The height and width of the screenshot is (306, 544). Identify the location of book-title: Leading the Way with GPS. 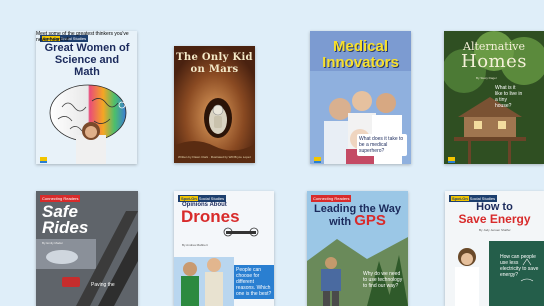
(357, 216).